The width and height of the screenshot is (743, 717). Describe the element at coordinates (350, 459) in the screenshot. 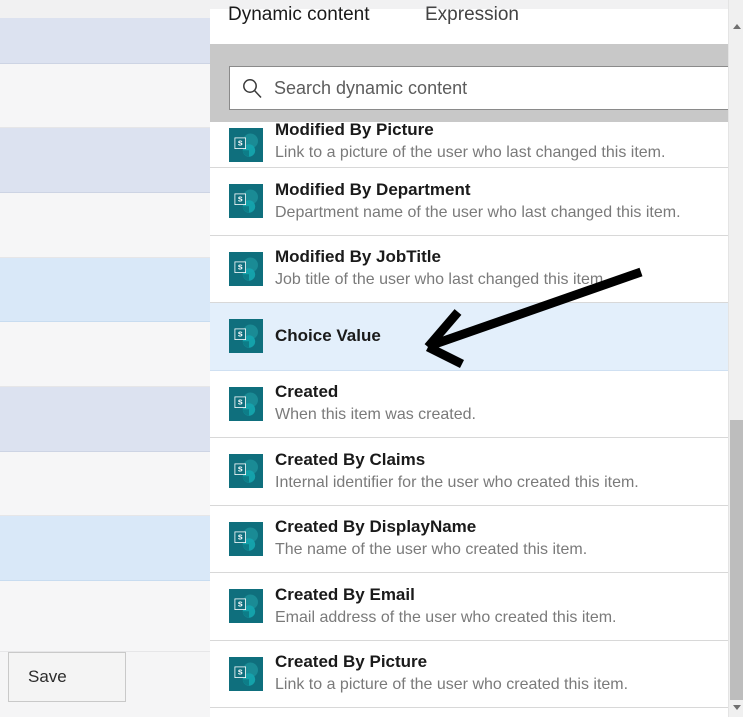

I see `dynamic-content-item-title: Created By Claims` at that location.